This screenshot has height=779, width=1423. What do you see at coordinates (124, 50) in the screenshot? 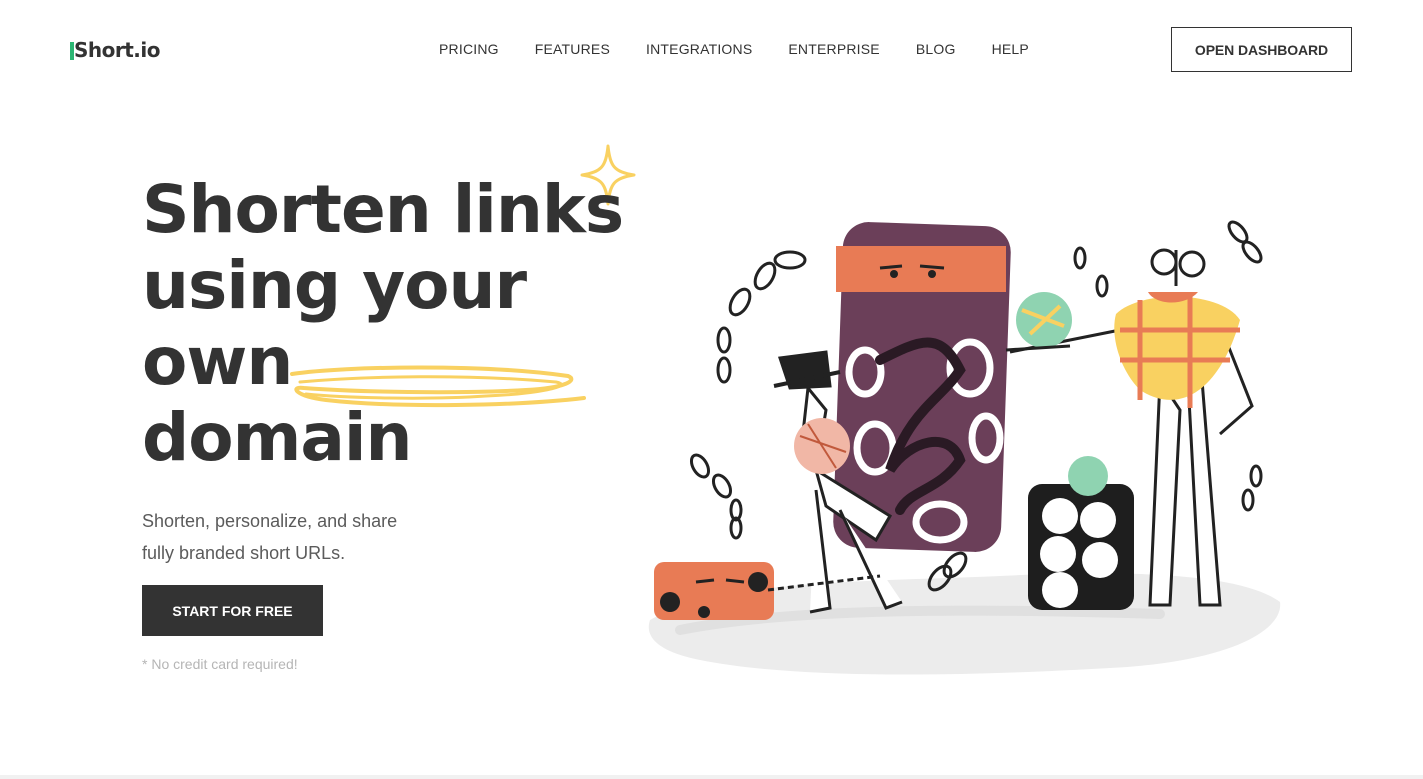
I see `logo-wordmark: hort.io` at bounding box center [124, 50].